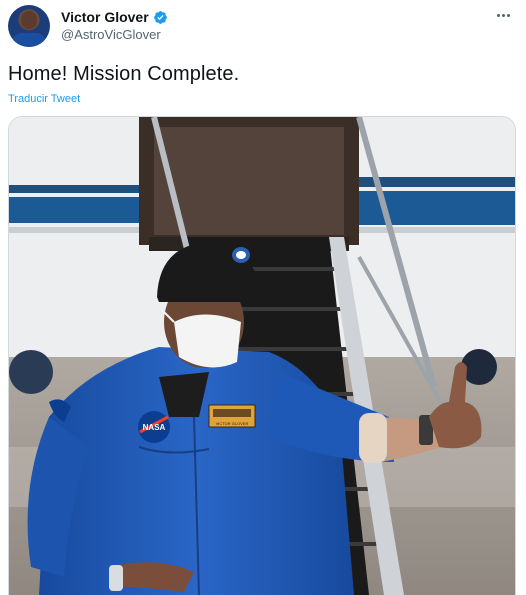  What do you see at coordinates (232, 423) in the screenshot?
I see `svg-text: VICTOR GLOVER` at bounding box center [232, 423].